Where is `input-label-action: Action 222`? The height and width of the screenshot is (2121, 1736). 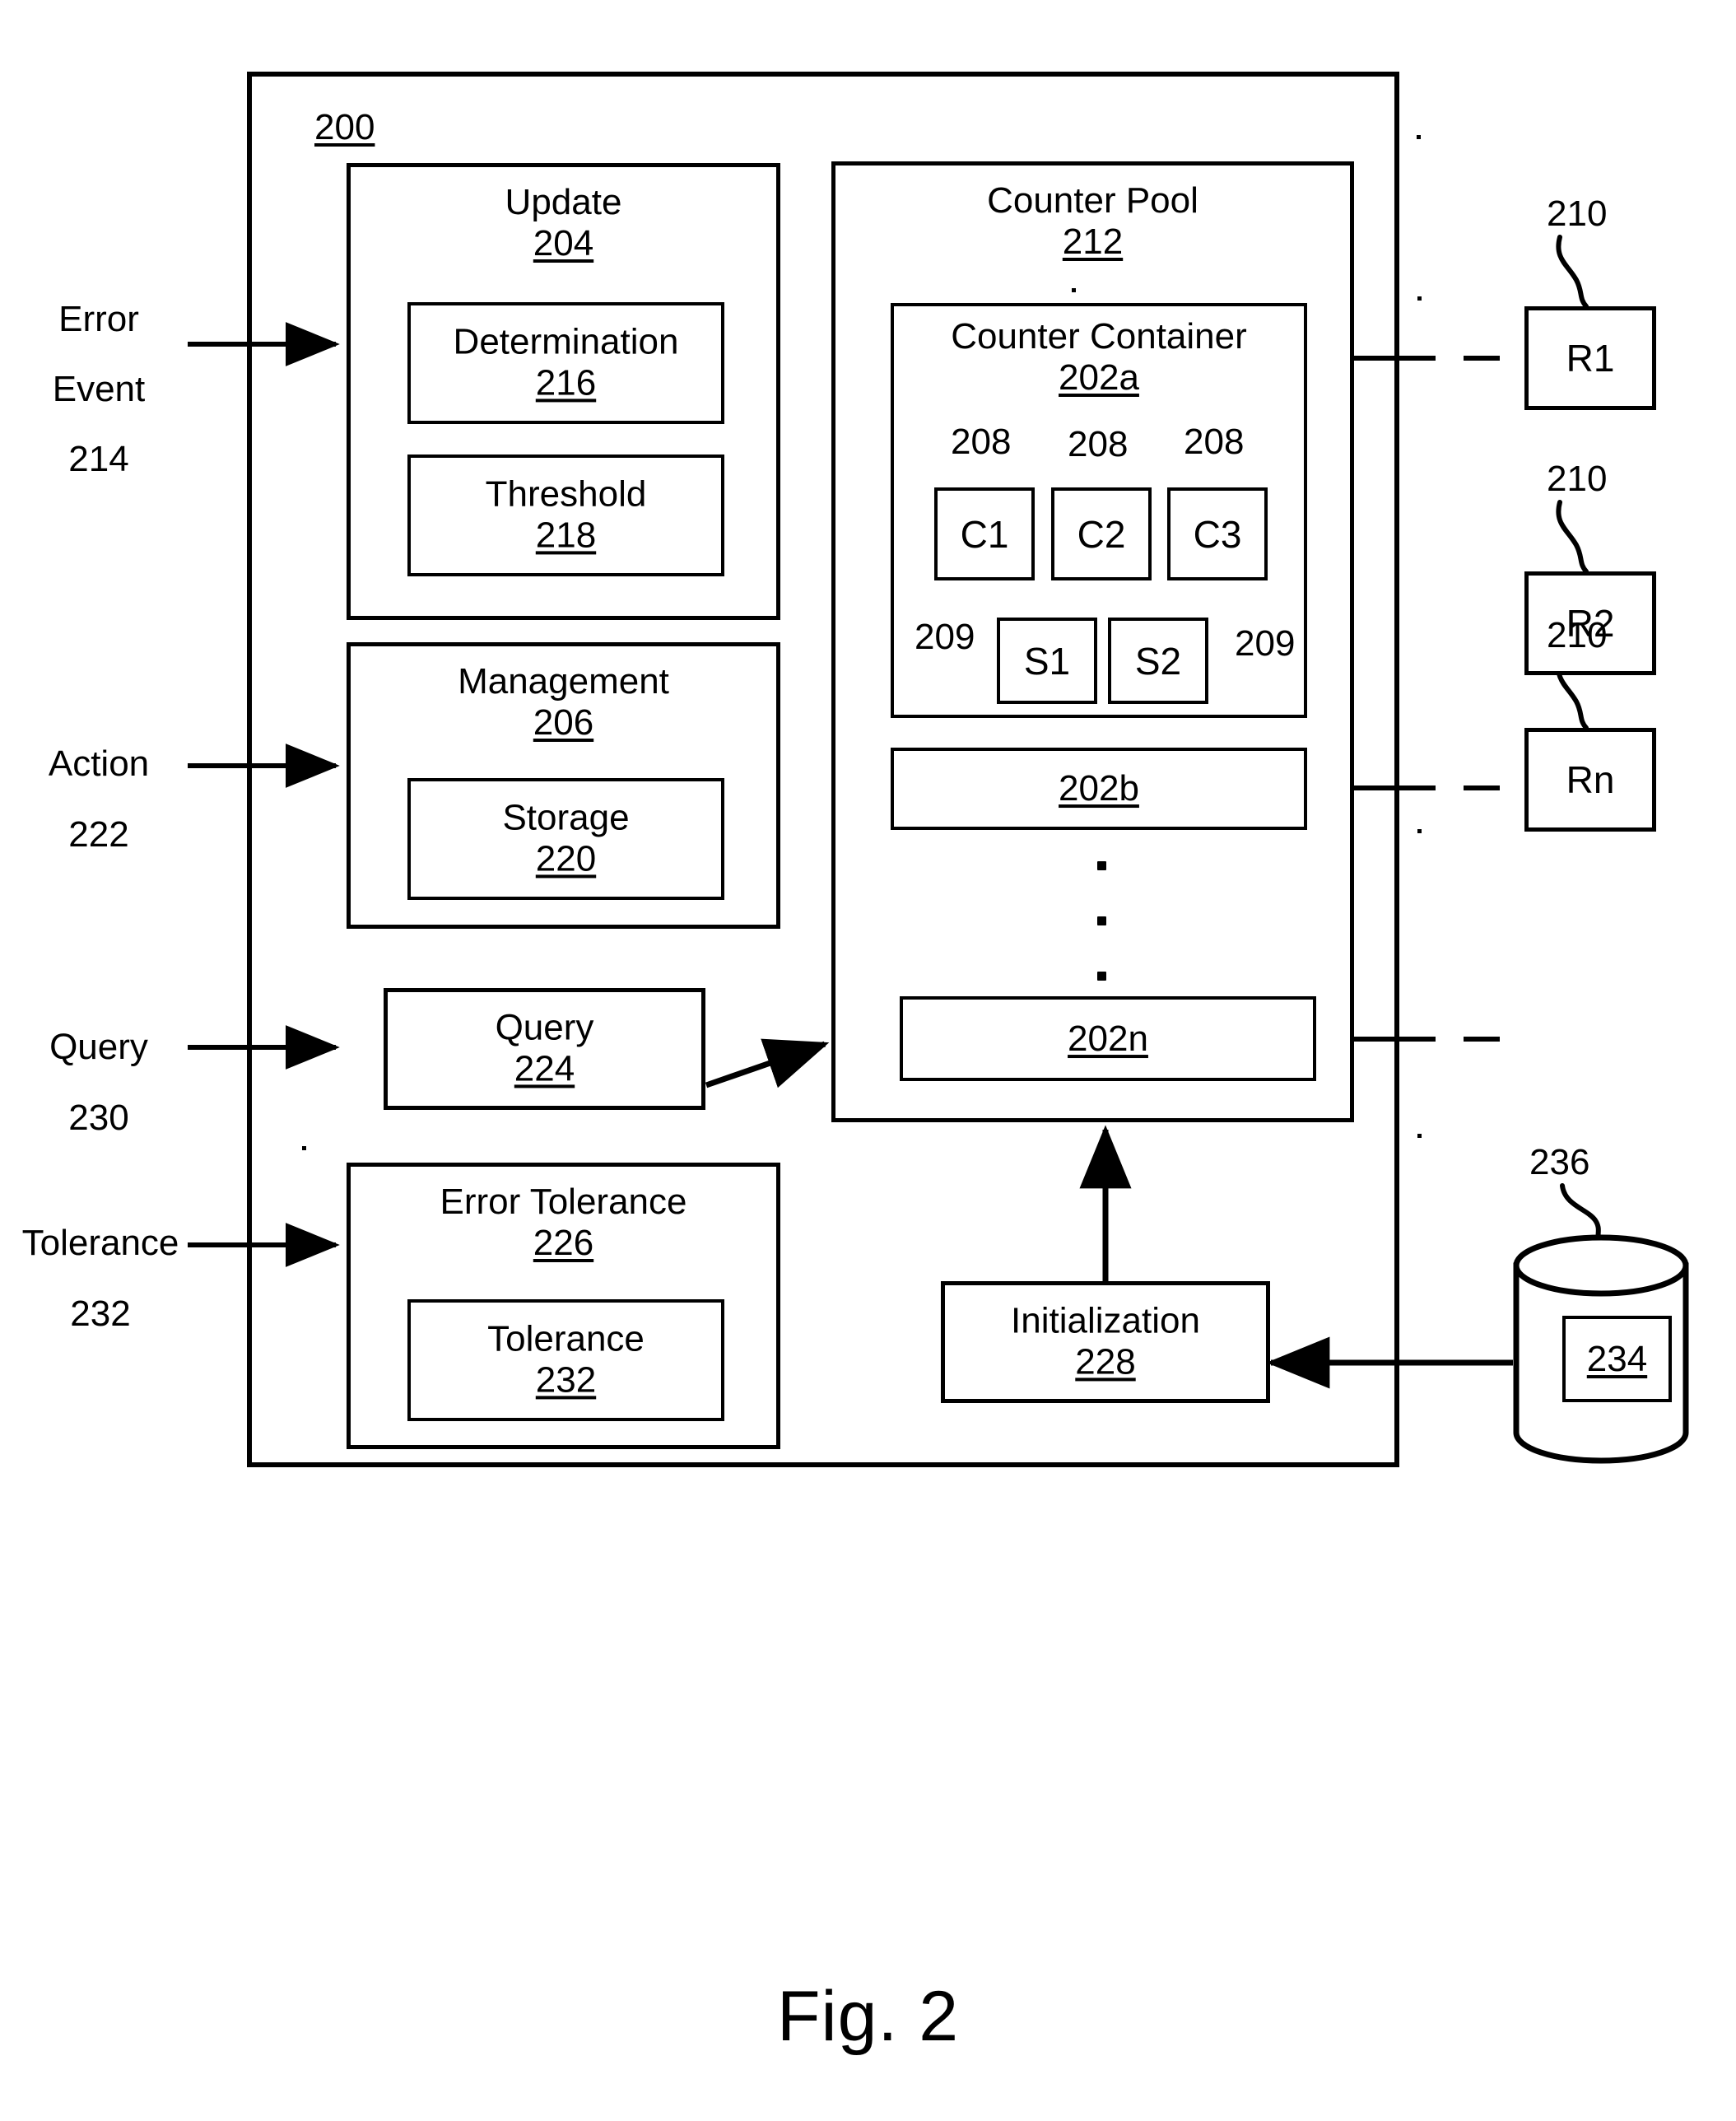 input-label-action: Action 222 is located at coordinates (98, 800).